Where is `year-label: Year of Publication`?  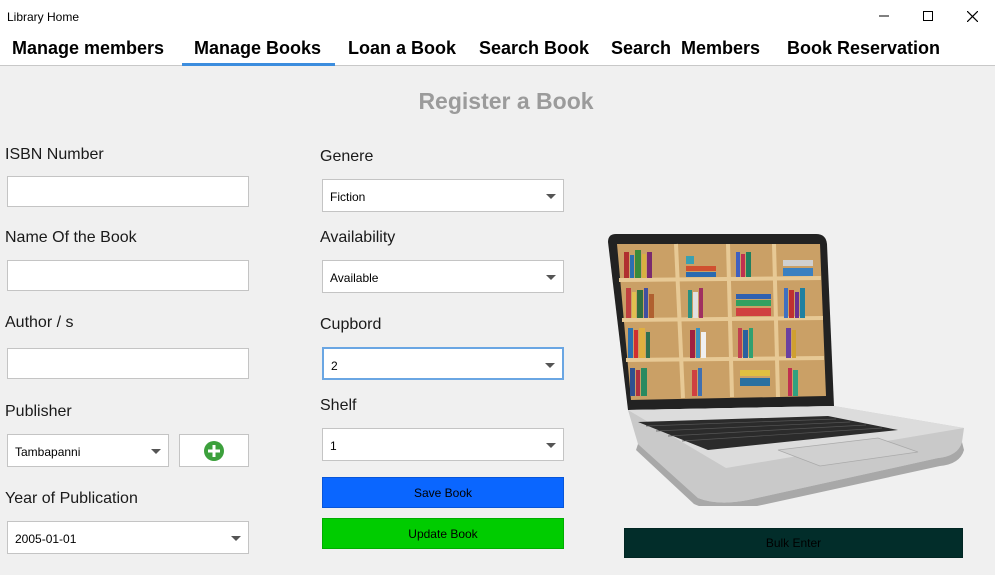
year-label: Year of Publication is located at coordinates (71, 498).